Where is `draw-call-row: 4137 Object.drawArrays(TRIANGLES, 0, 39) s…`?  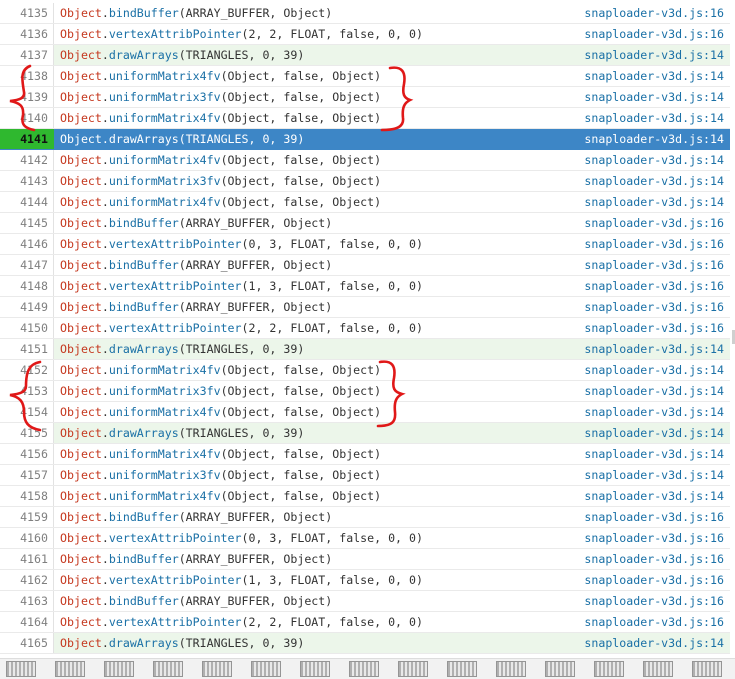
draw-call-row: 4137 Object.drawArrays(TRIANGLES, 0, 39) s… is located at coordinates (365, 55).